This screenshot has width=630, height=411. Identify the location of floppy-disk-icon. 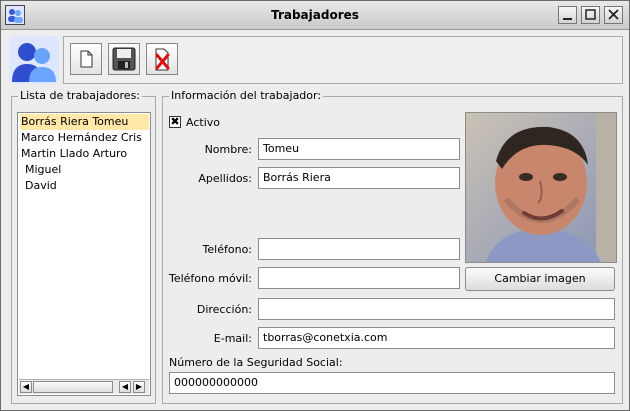
(124, 59).